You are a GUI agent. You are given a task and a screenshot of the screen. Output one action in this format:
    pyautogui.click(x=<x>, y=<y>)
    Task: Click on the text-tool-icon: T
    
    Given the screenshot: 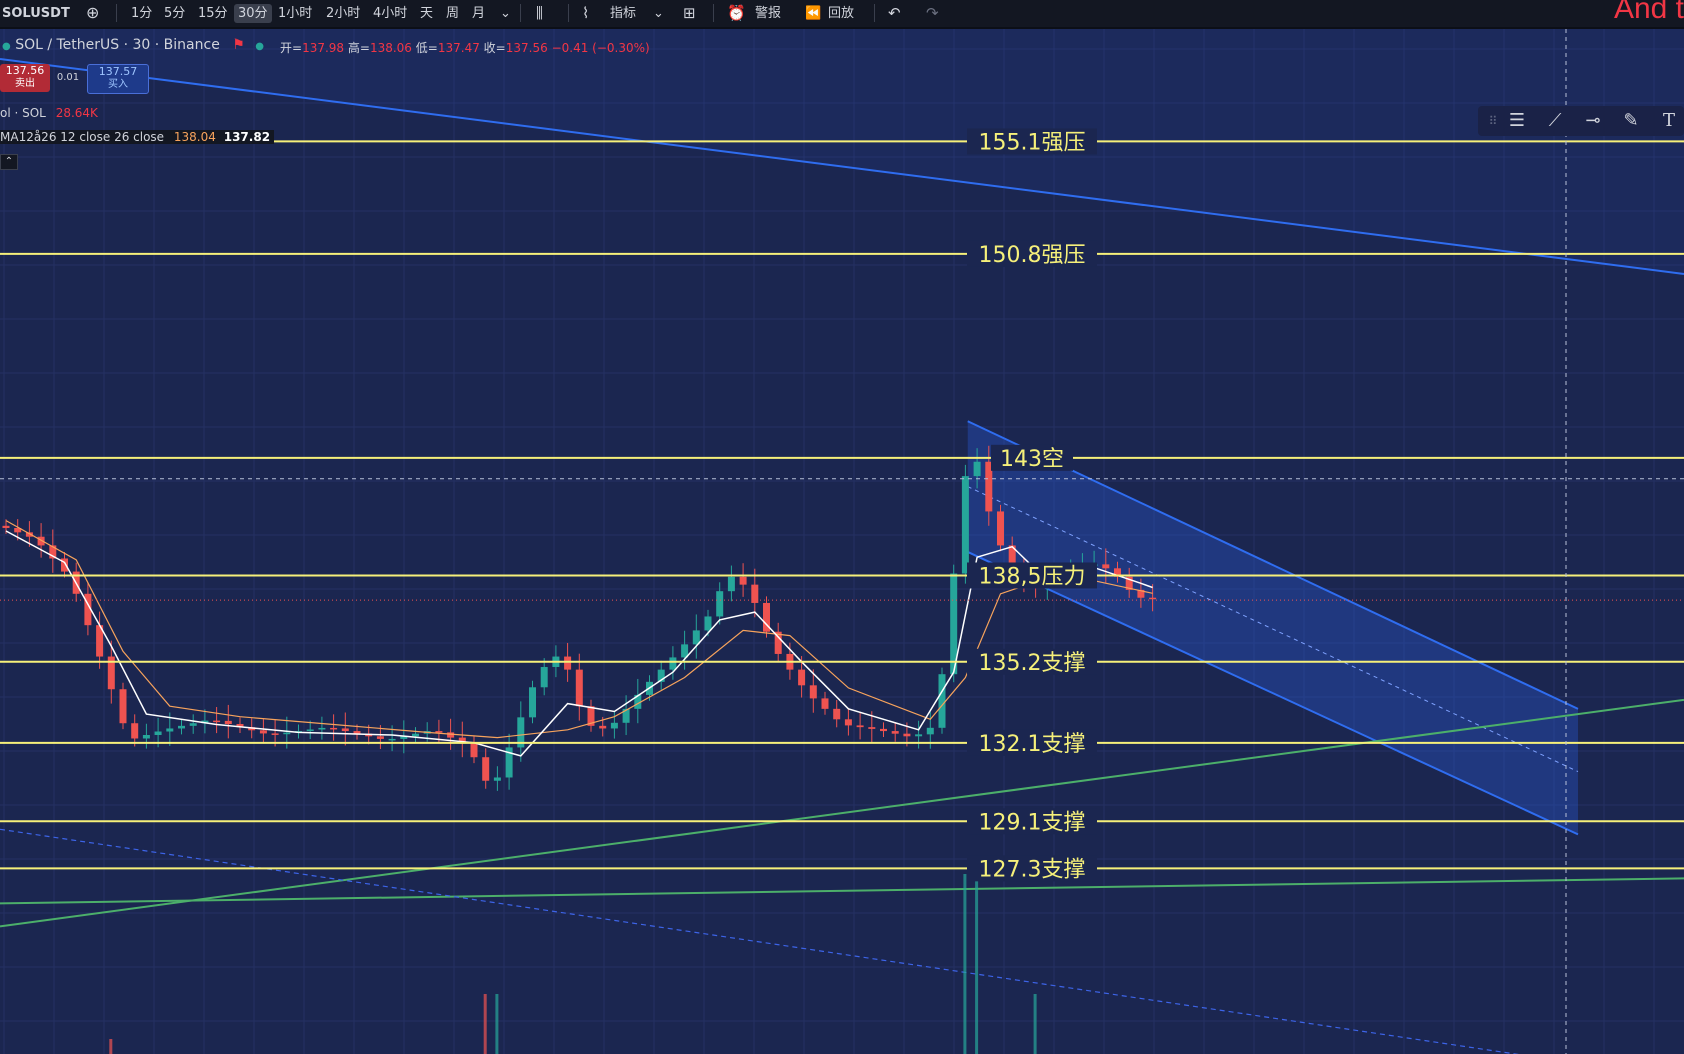 What is the action you would take?
    pyautogui.click(x=1669, y=121)
    